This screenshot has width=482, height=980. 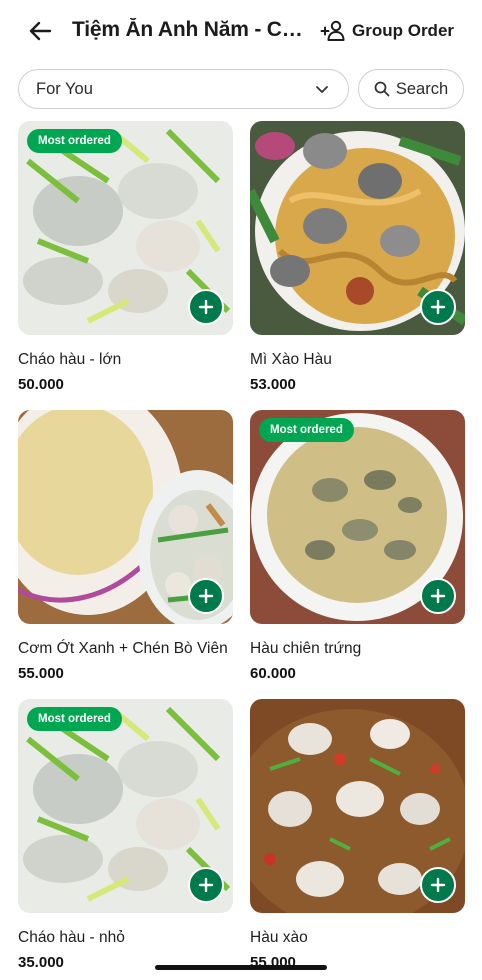 What do you see at coordinates (279, 937) in the screenshot?
I see `item-name: Hàu xào` at bounding box center [279, 937].